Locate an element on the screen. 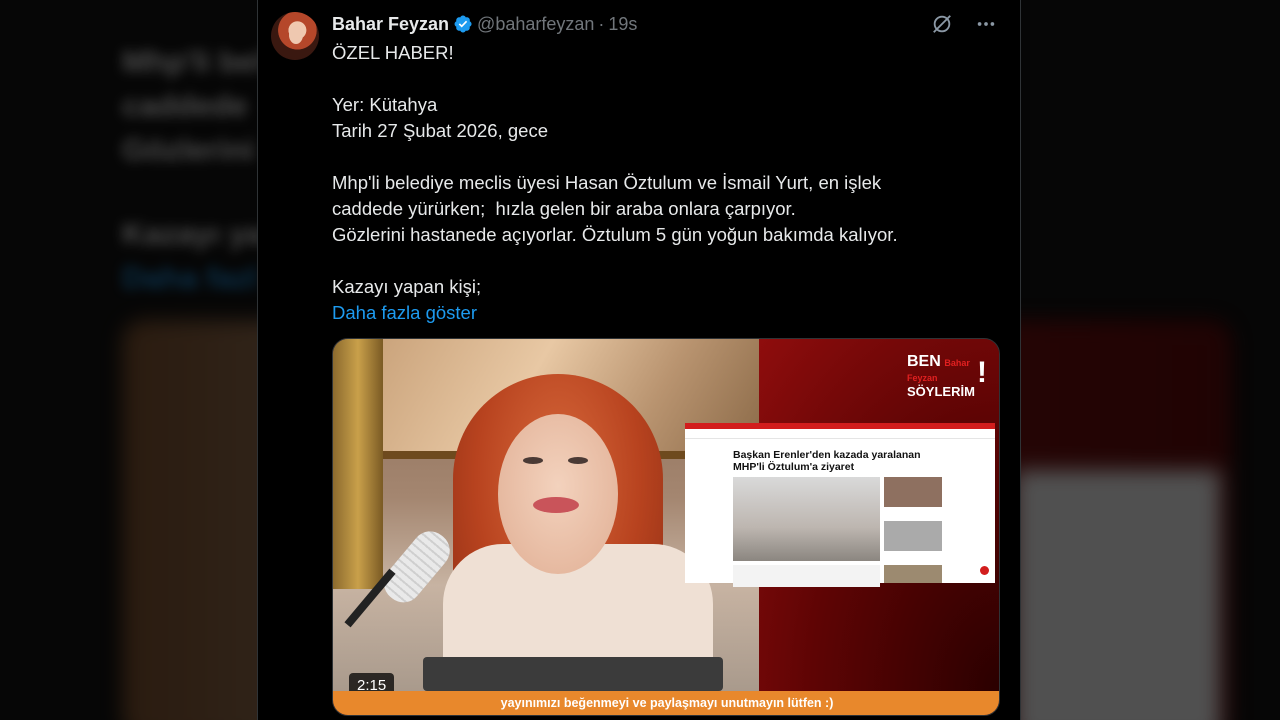 The width and height of the screenshot is (1280, 720). grok-icon is located at coordinates (942, 24).